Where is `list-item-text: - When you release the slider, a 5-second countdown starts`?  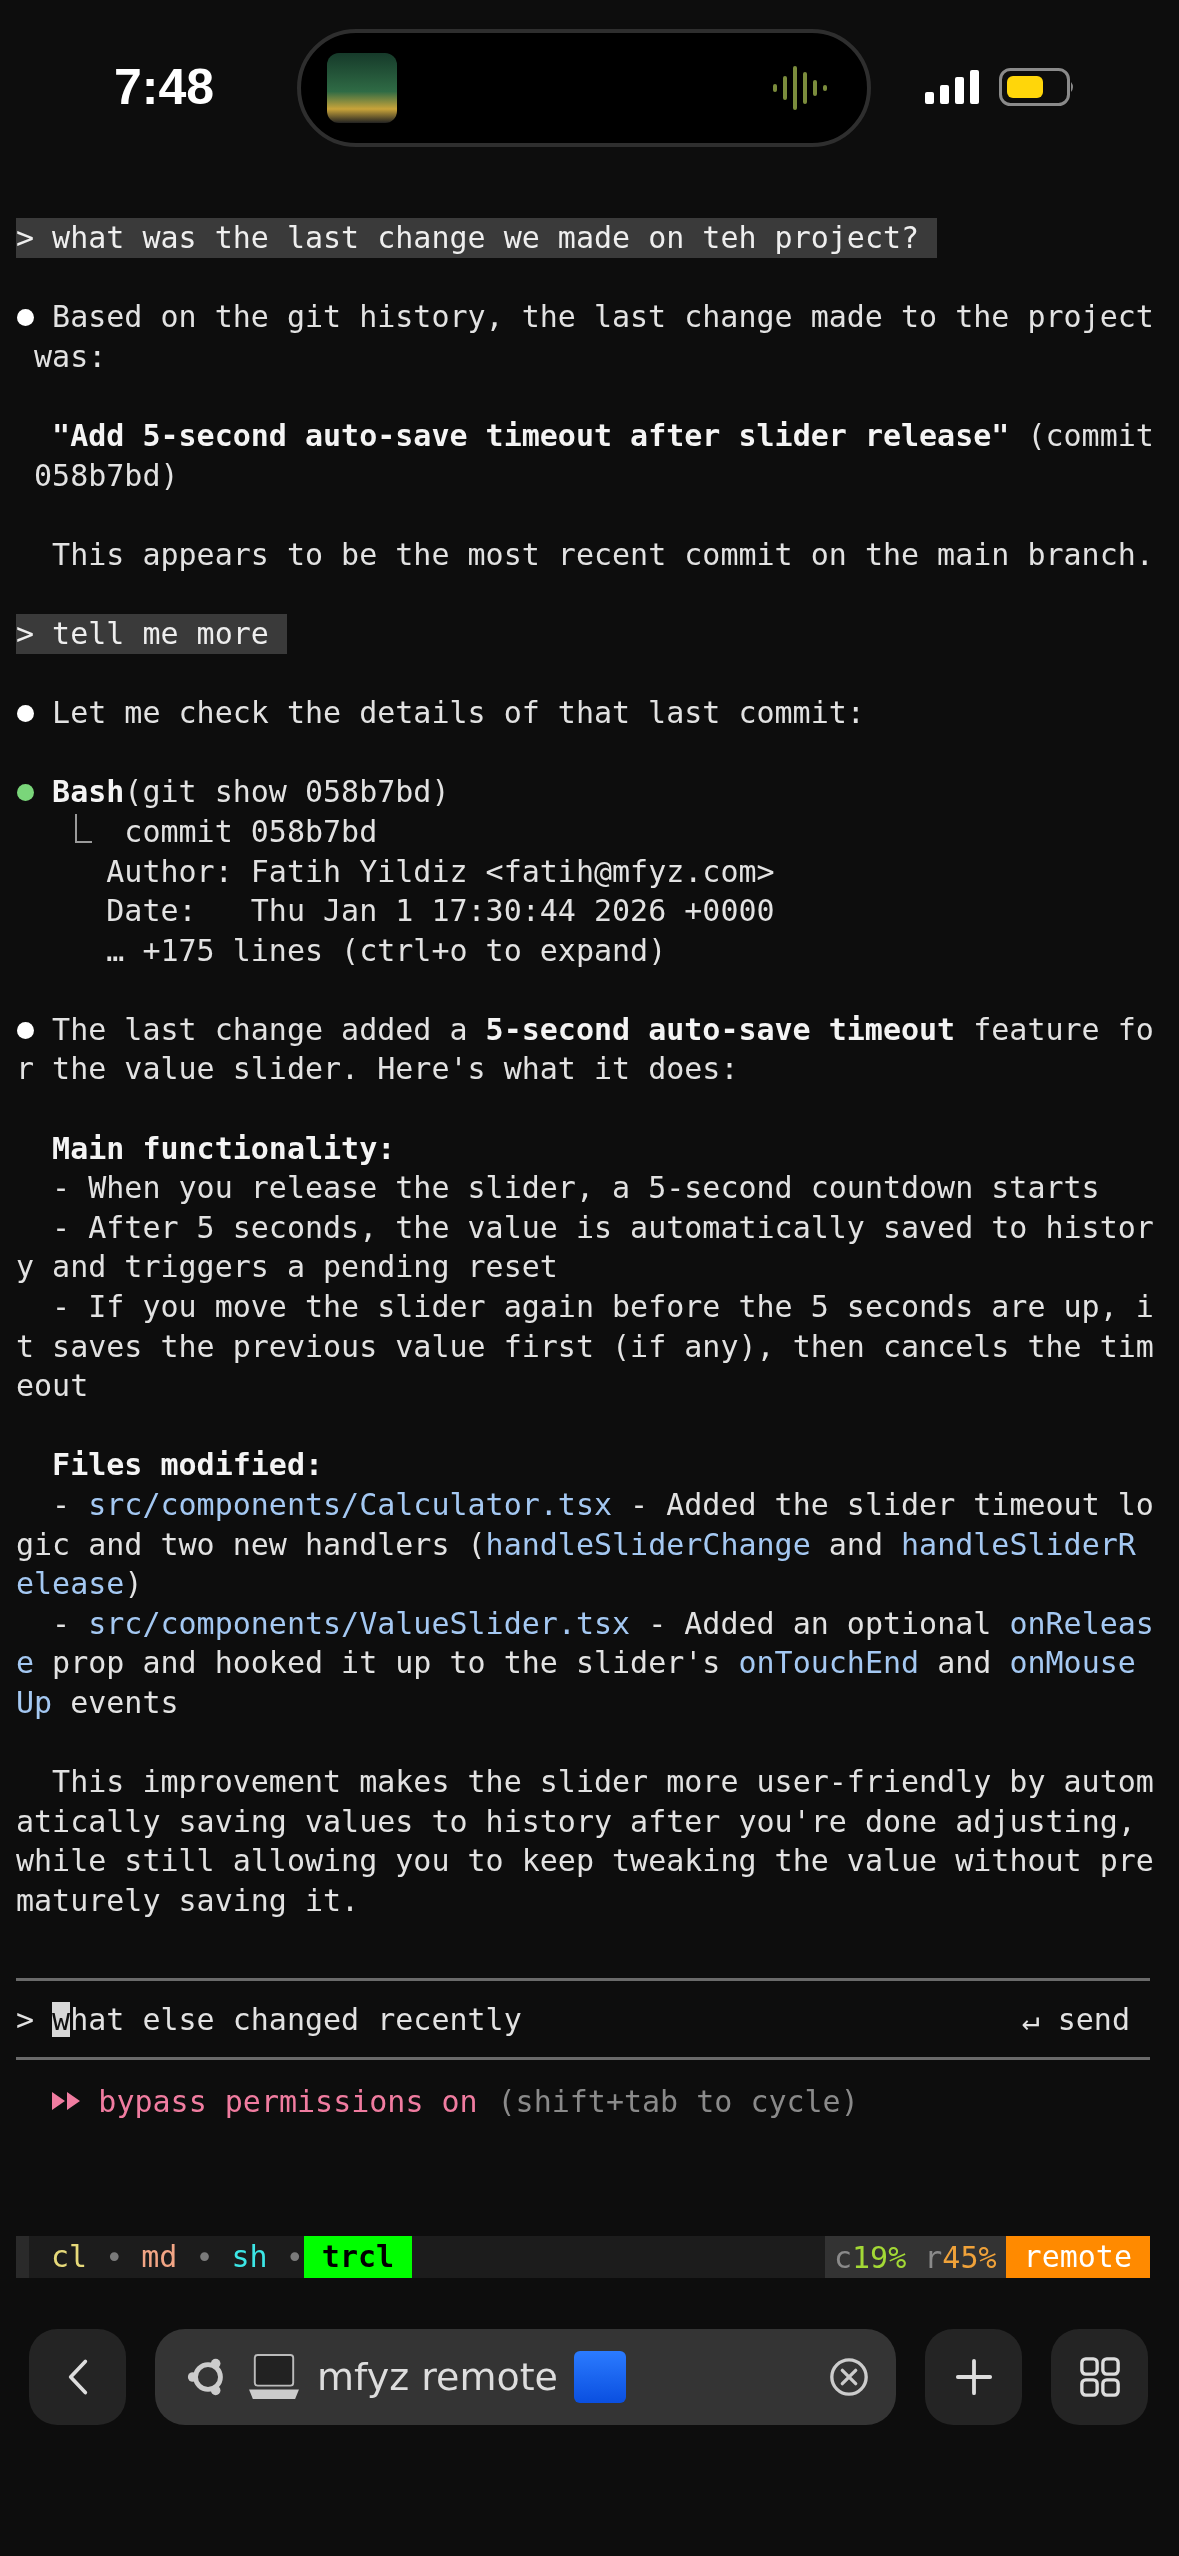
list-item-text: - When you release the slider, a 5-second countdown starts is located at coordinates (576, 1188).